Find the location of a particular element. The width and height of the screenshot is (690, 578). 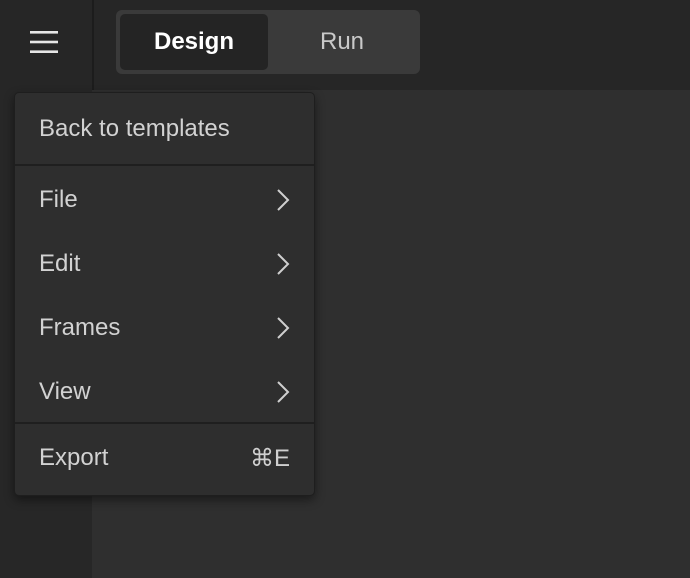

menu-item-view: View is located at coordinates (164, 392).